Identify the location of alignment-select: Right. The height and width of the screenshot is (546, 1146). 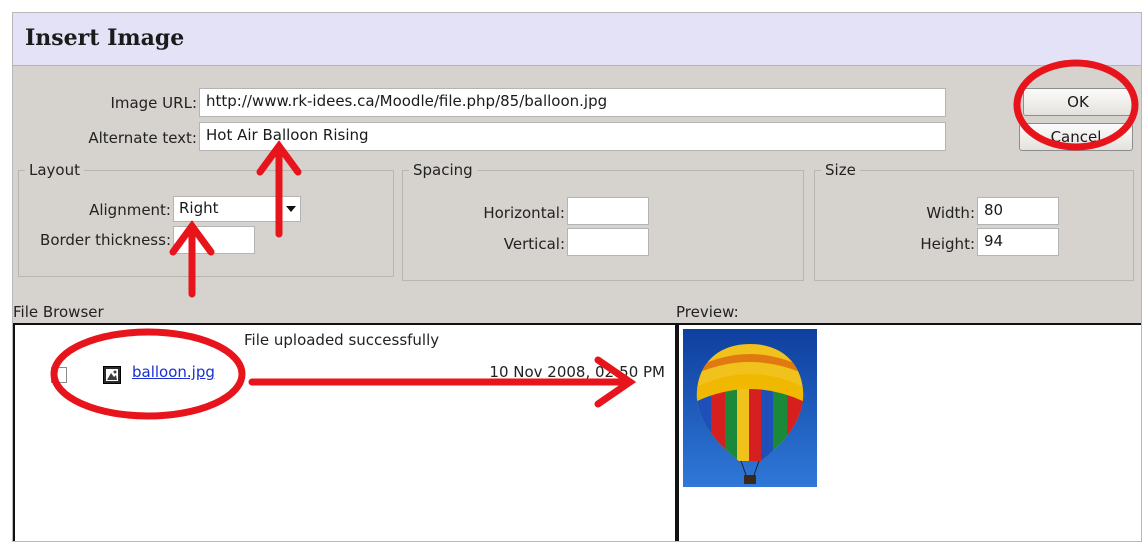
(237, 209).